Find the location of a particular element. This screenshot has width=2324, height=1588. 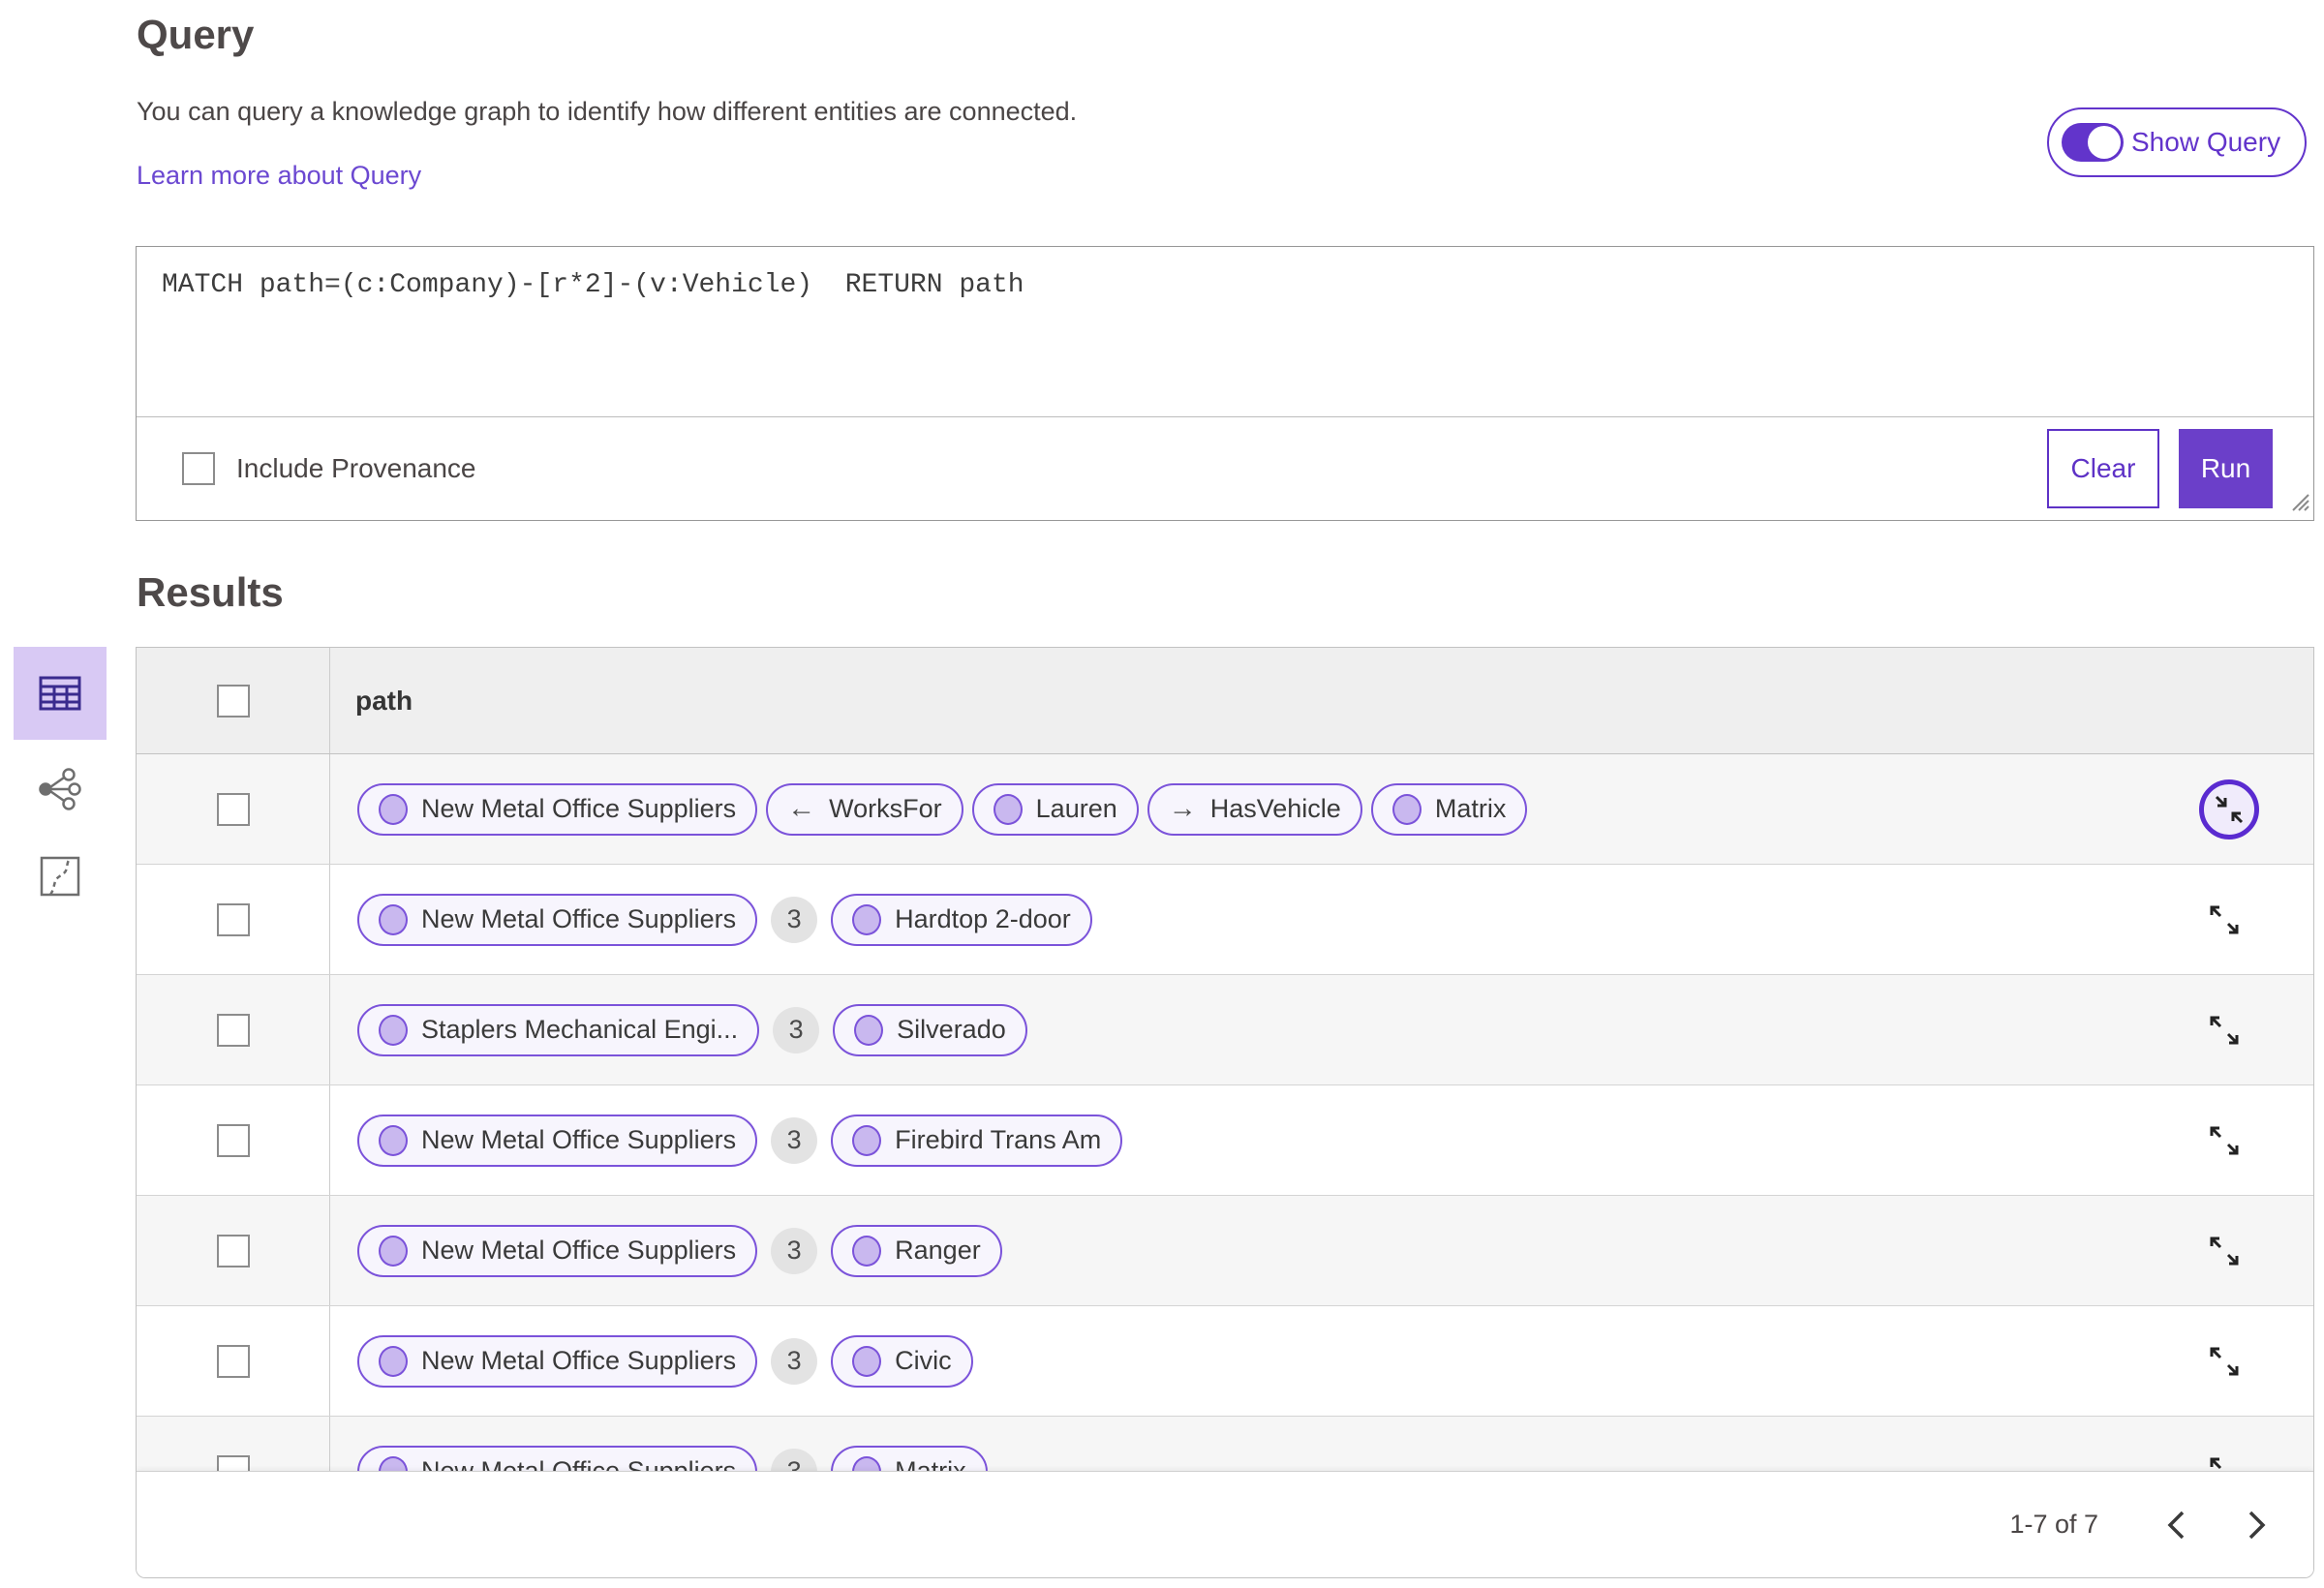

header-checkbox-cell is located at coordinates (233, 700).